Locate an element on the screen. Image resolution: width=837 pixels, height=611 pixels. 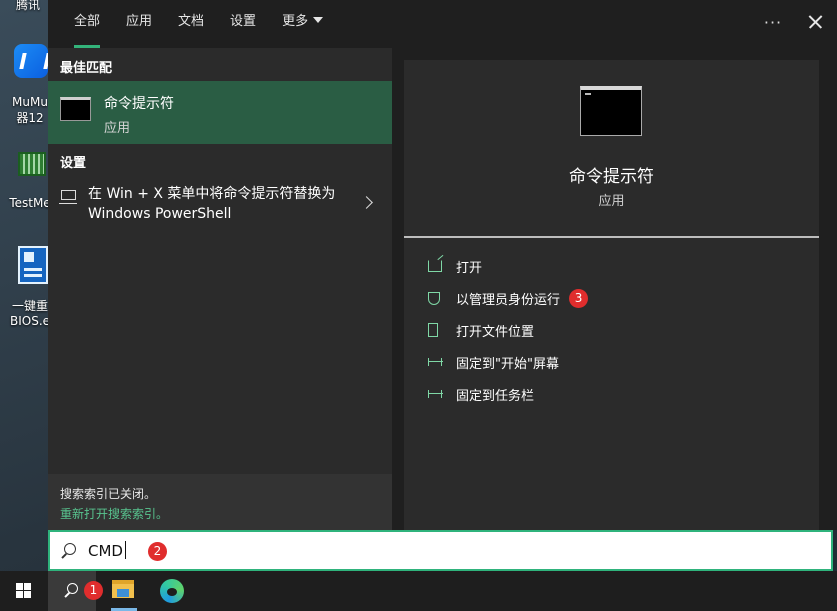
desktop-icon-label: MuMu is located at coordinates (30, 102).